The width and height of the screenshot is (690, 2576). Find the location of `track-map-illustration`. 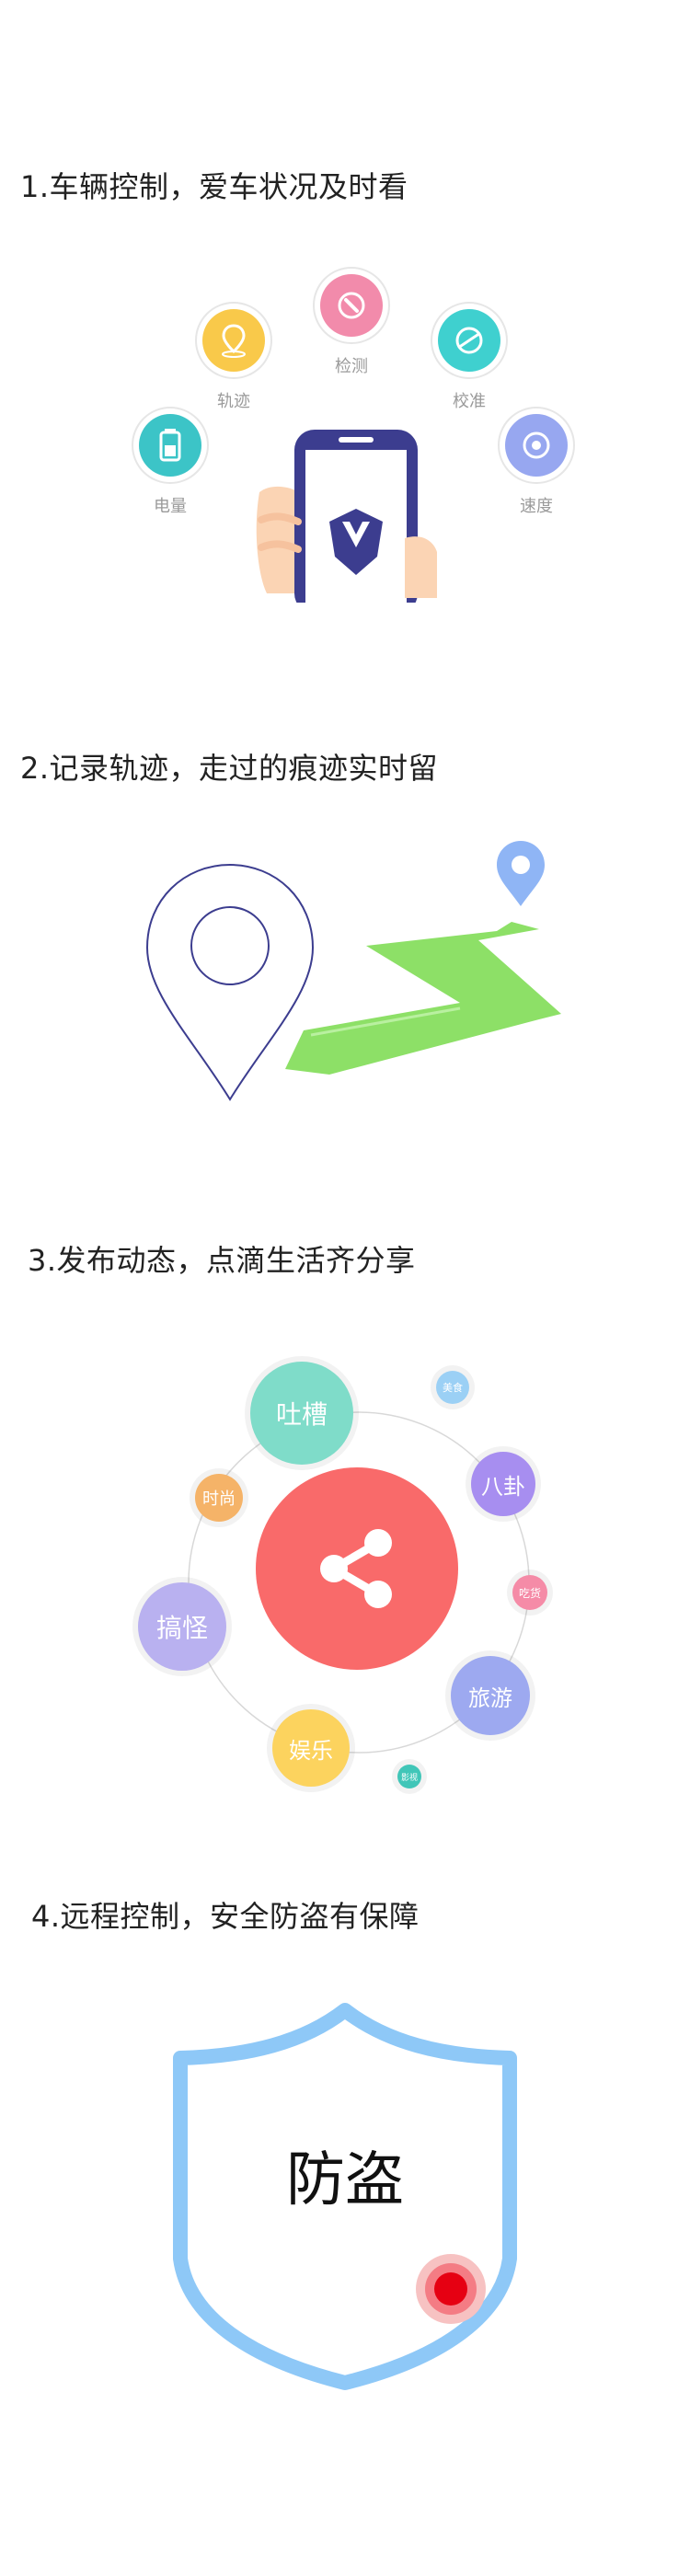

track-map-illustration is located at coordinates (353, 971).